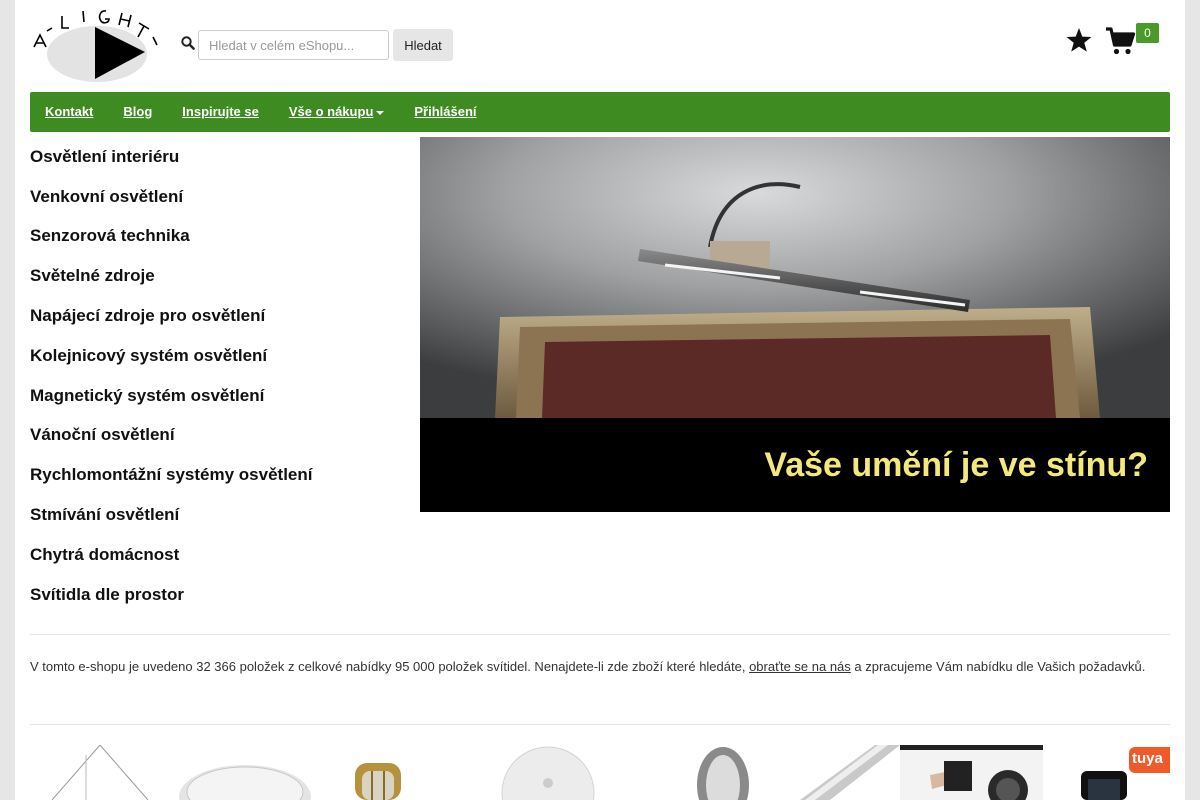 This screenshot has width=1200, height=800. Describe the element at coordinates (92, 276) in the screenshot. I see `category-svetelne-zdroje: Světelné zdroje` at that location.